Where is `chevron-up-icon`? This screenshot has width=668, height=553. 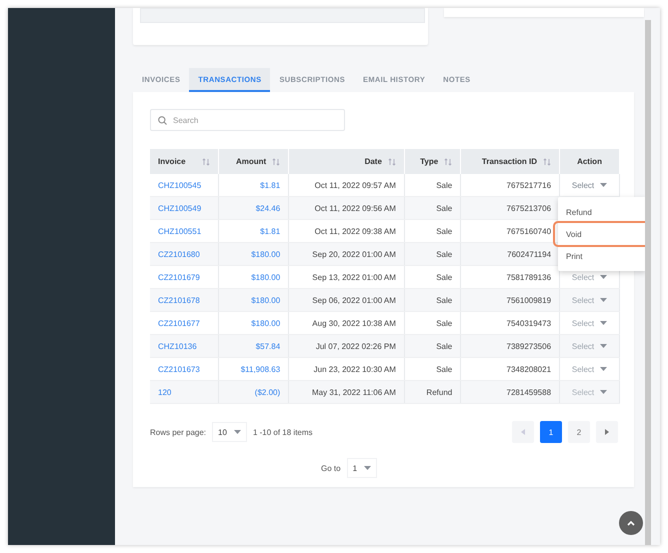 chevron-up-icon is located at coordinates (631, 523).